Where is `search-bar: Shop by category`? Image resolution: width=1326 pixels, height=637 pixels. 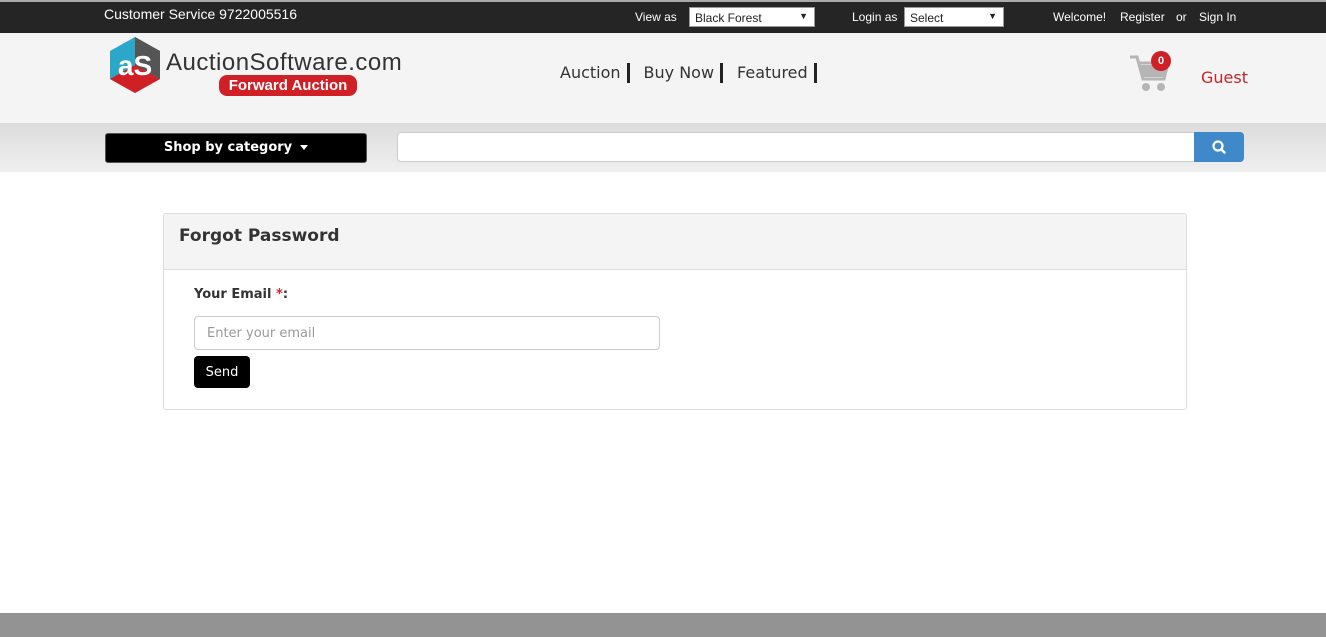 search-bar: Shop by category is located at coordinates (663, 147).